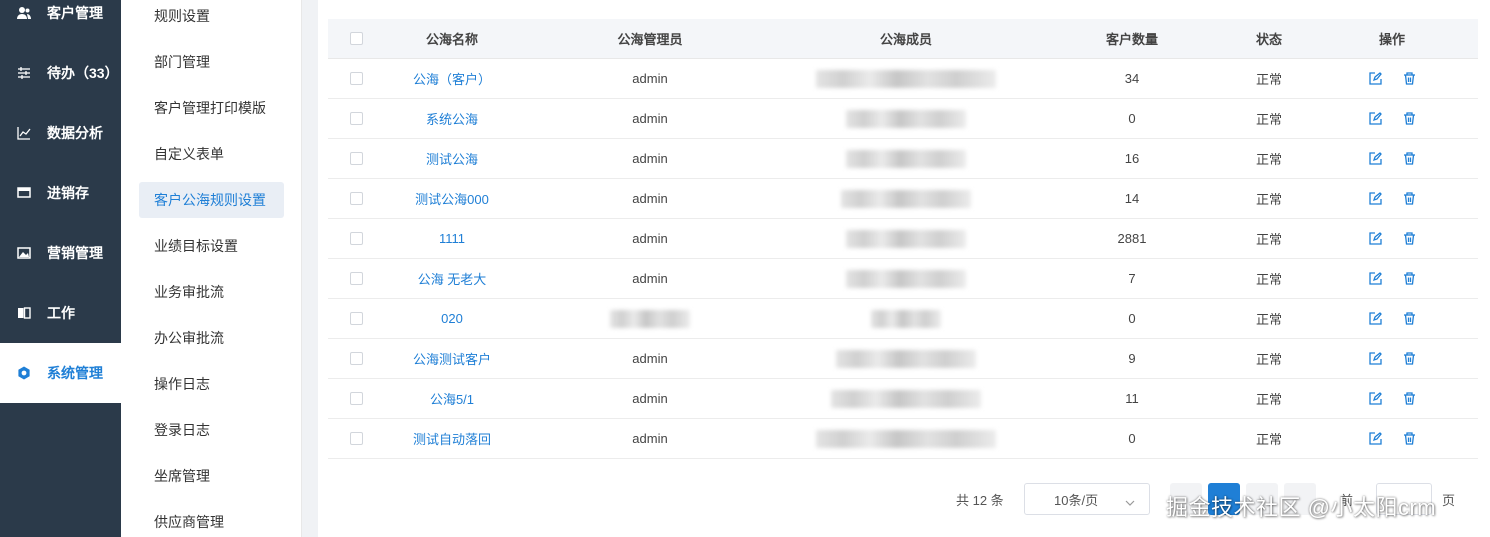  What do you see at coordinates (452, 158) in the screenshot?
I see `pool-name-link: 测试公海` at bounding box center [452, 158].